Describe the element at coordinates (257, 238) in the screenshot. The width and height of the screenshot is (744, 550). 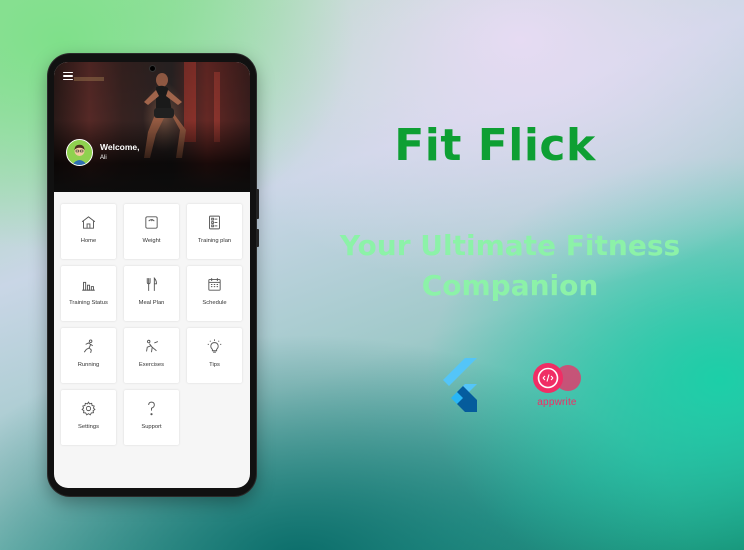
I see `phone-power-button` at that location.